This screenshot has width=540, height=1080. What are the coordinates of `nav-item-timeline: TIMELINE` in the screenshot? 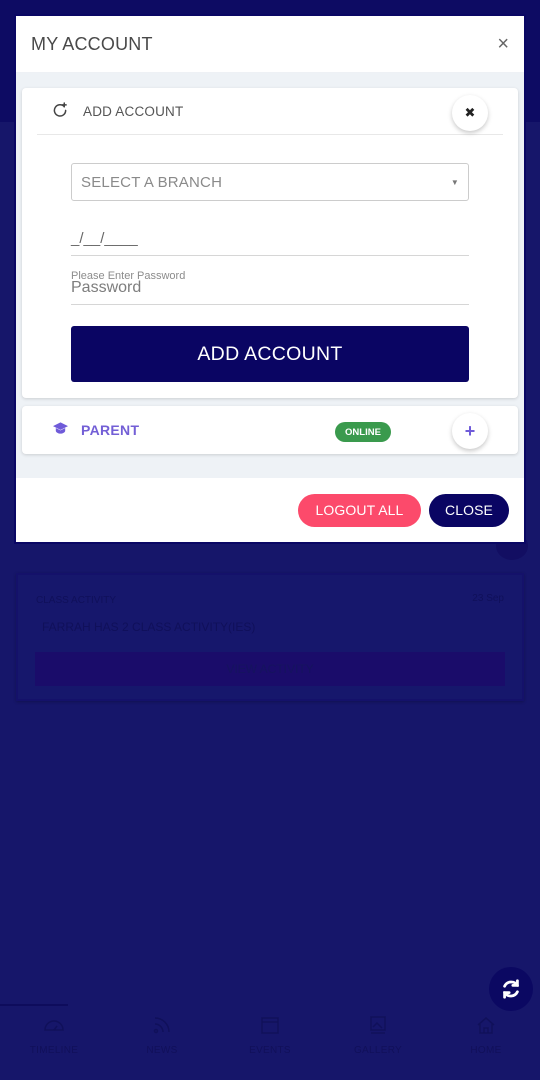 It's located at (54, 1042).